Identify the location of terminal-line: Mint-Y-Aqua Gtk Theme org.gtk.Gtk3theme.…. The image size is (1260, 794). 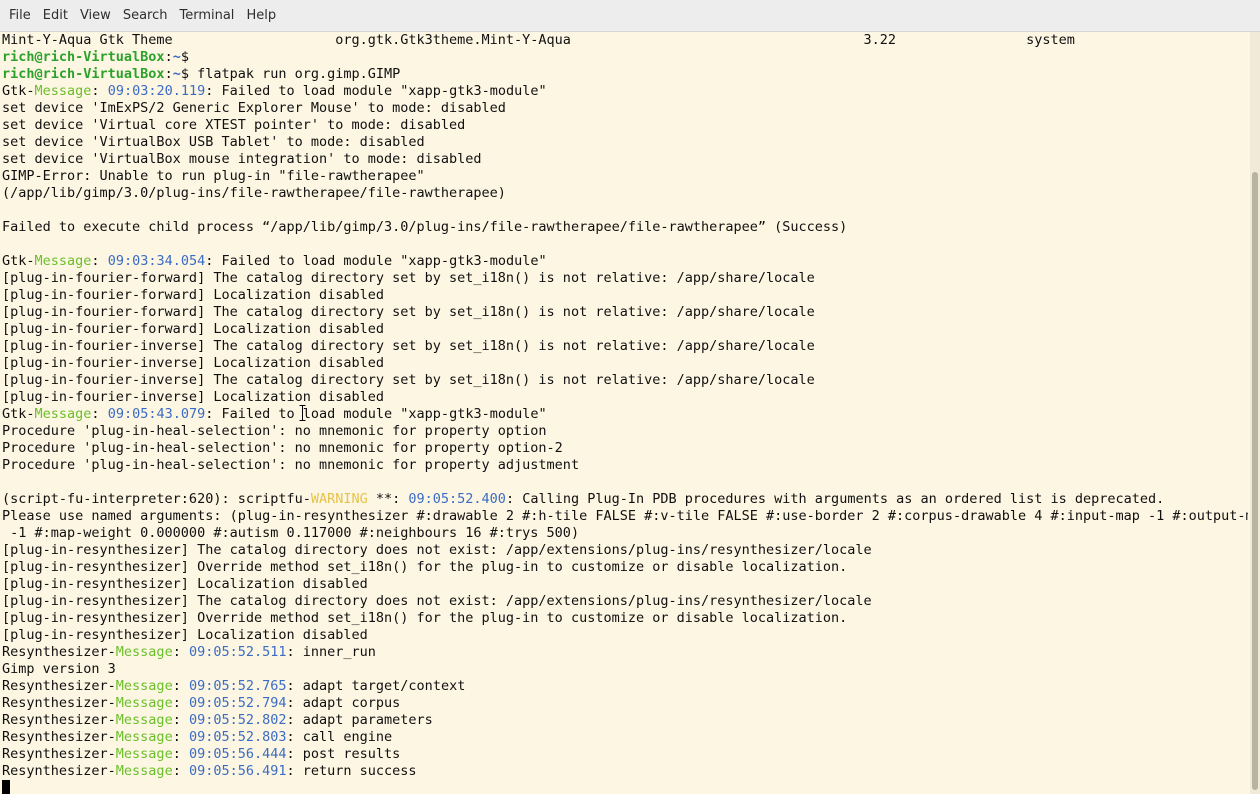
(625, 40).